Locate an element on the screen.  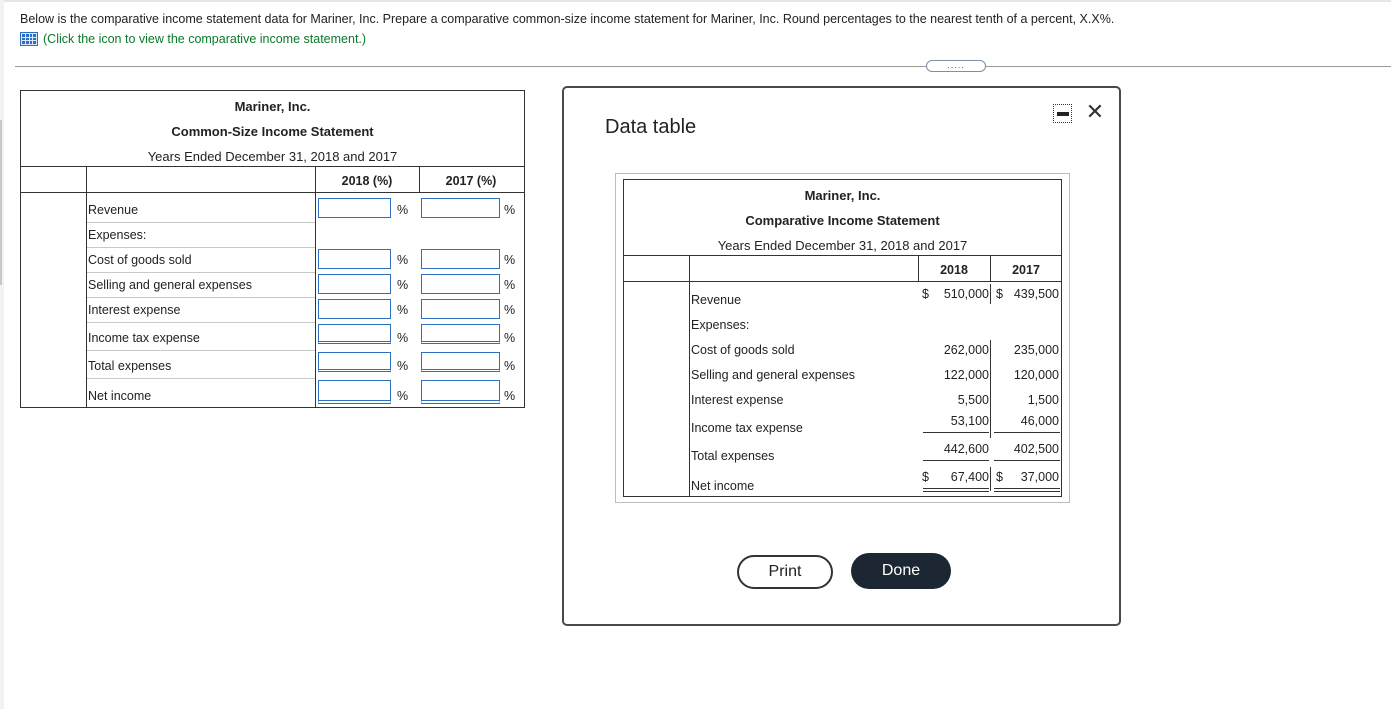
section-divider is located at coordinates (703, 66).